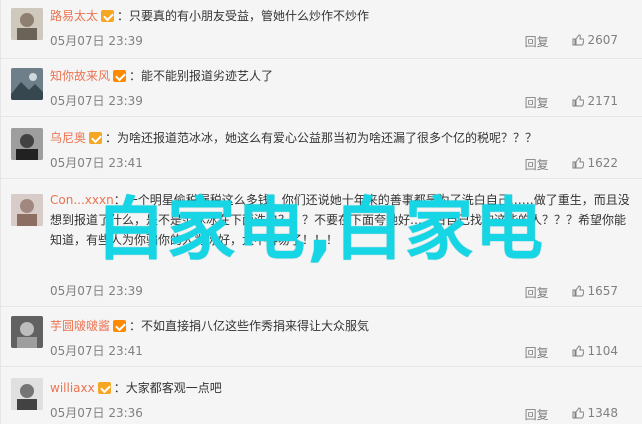 Image resolution: width=642 pixels, height=424 pixels. I want to click on comment-text: 只要真的有小朋友受益，管她什么炒作不炒作, so click(249, 16).